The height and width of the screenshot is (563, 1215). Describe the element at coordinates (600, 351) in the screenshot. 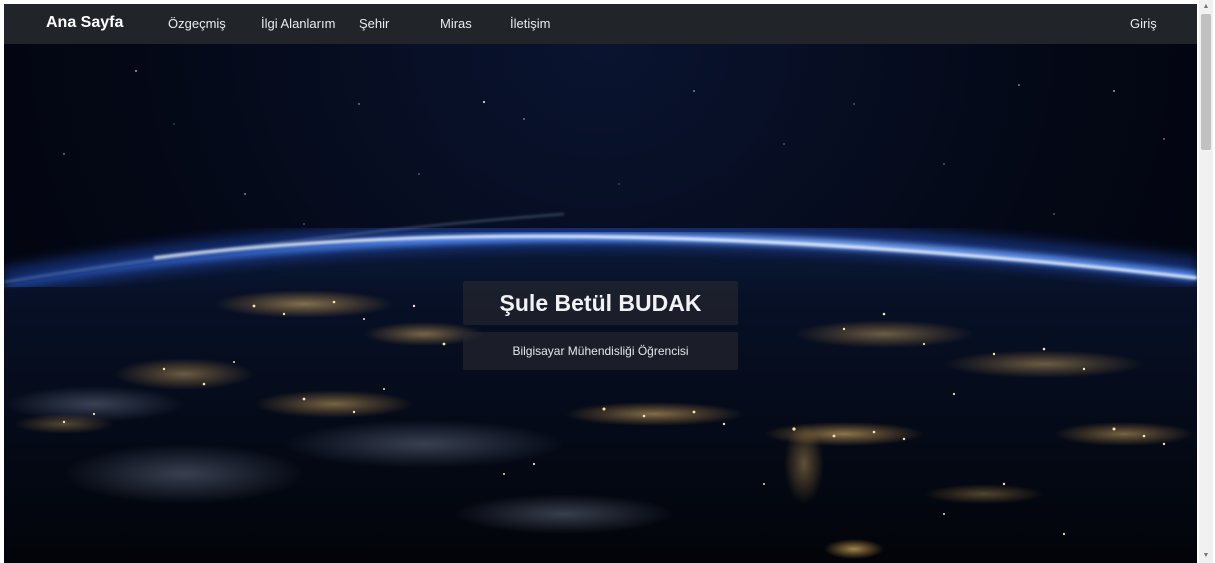

I see `hero-subtitle: Bilgisayar Mühendisliği Öğrencisi` at that location.